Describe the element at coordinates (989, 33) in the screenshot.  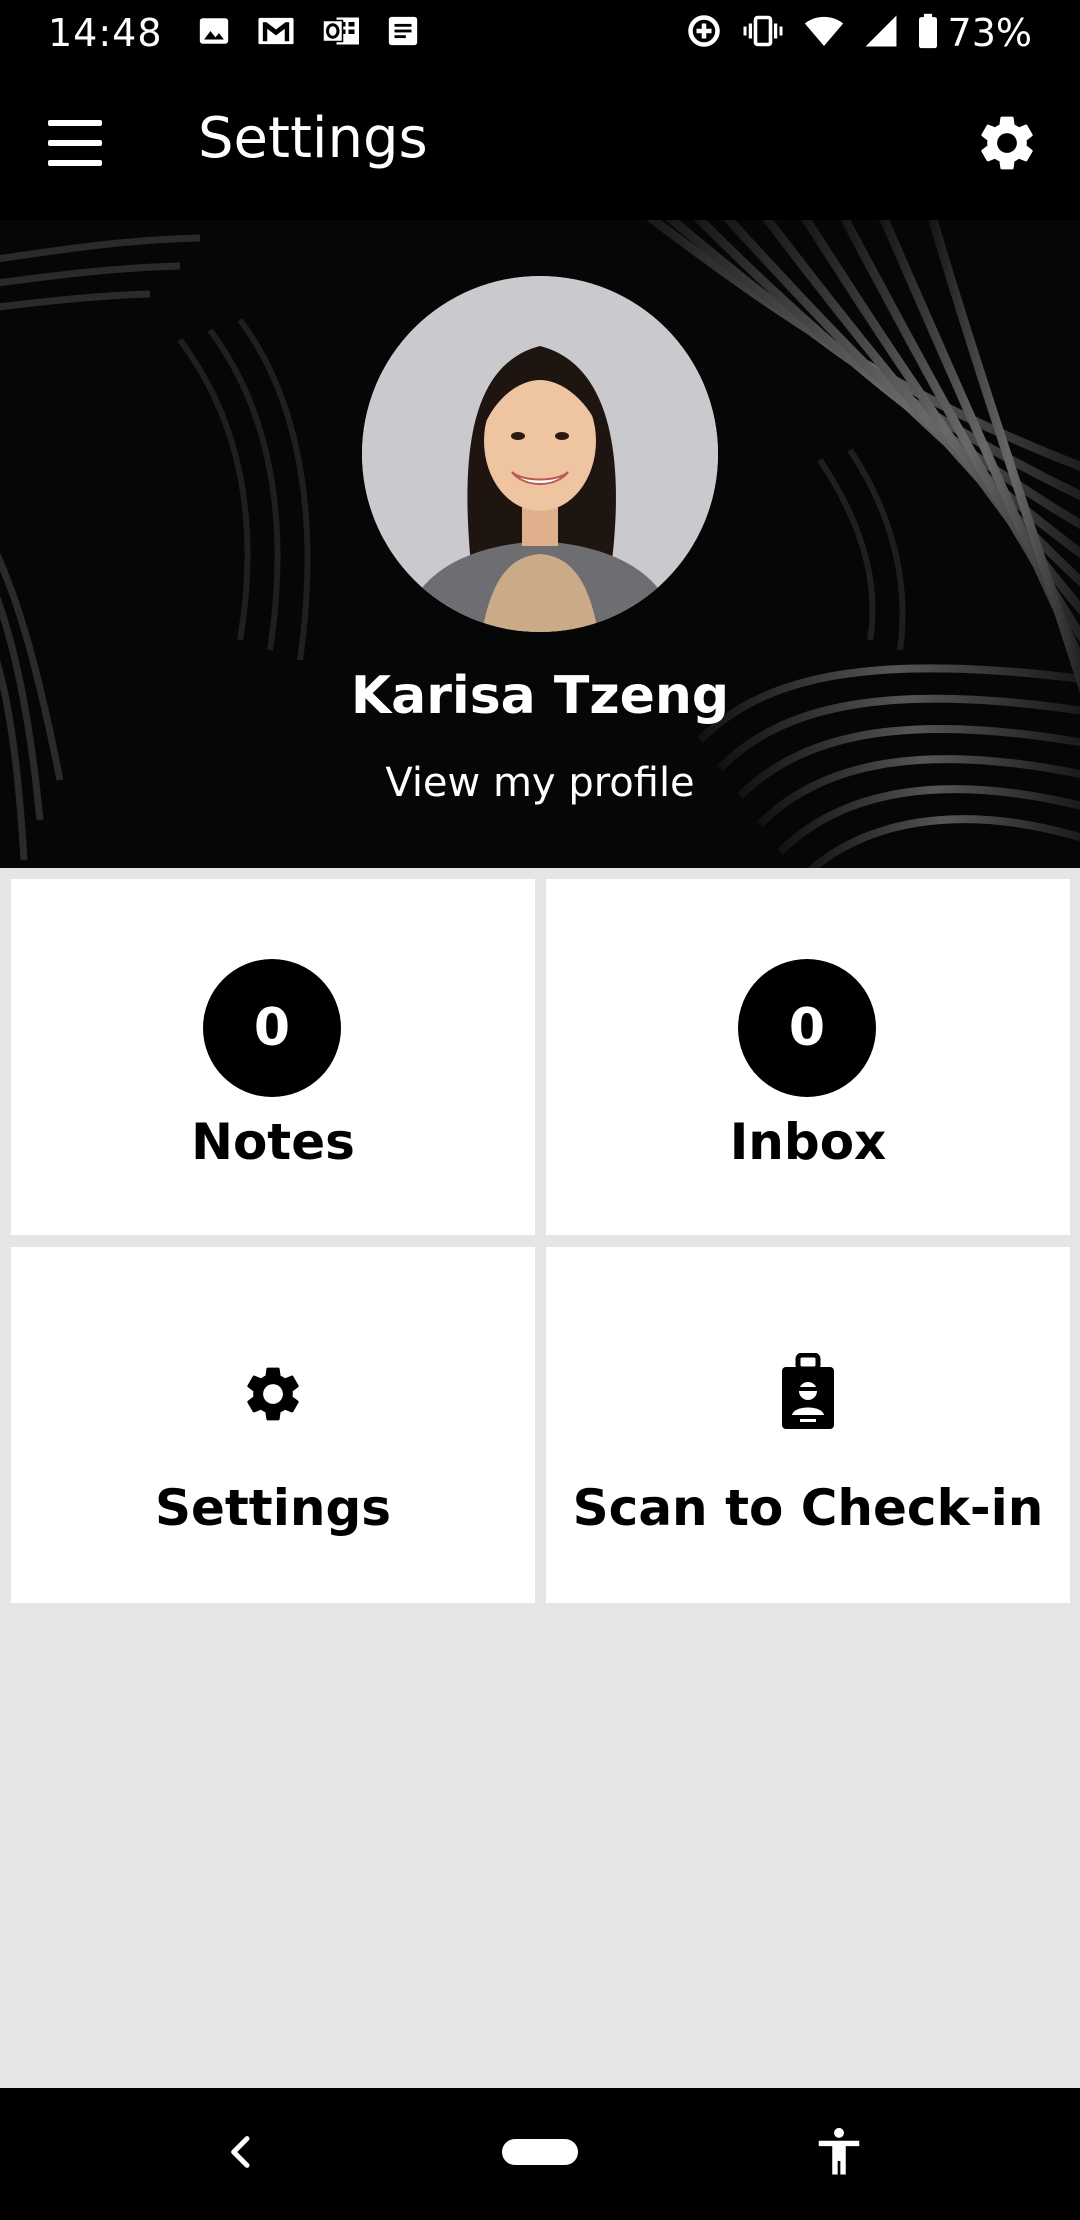
I see `battery-percentage: 73%` at that location.